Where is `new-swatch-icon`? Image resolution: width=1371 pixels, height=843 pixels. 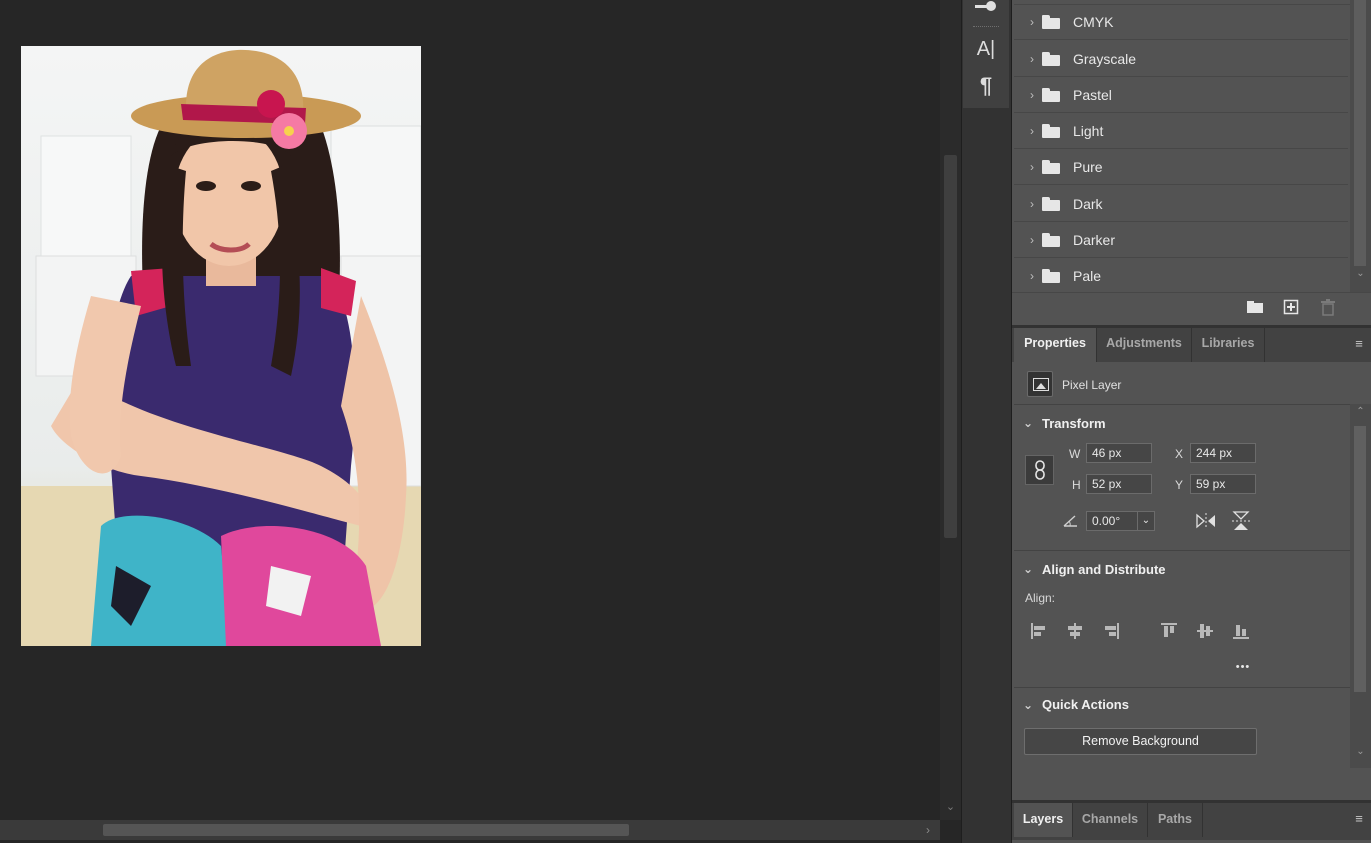 new-swatch-icon is located at coordinates (1291, 307).